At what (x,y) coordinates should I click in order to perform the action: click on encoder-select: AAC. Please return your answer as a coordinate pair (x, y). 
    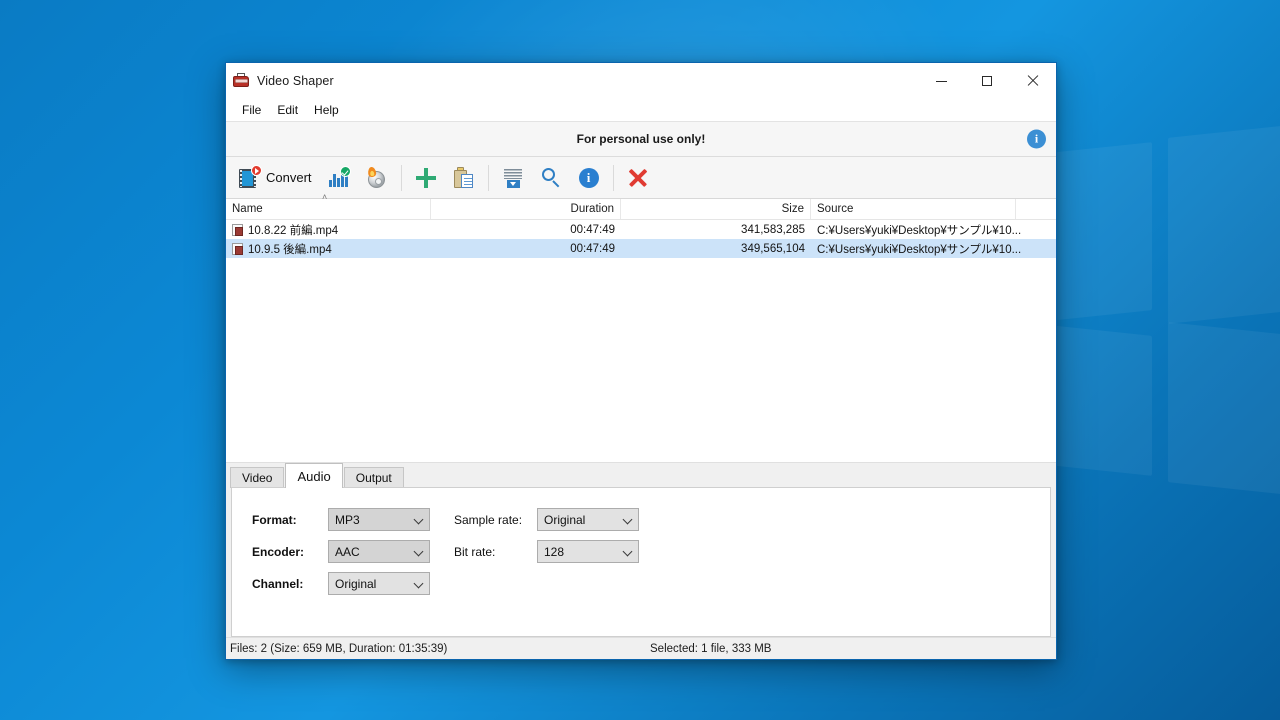
    Looking at the image, I should click on (379, 551).